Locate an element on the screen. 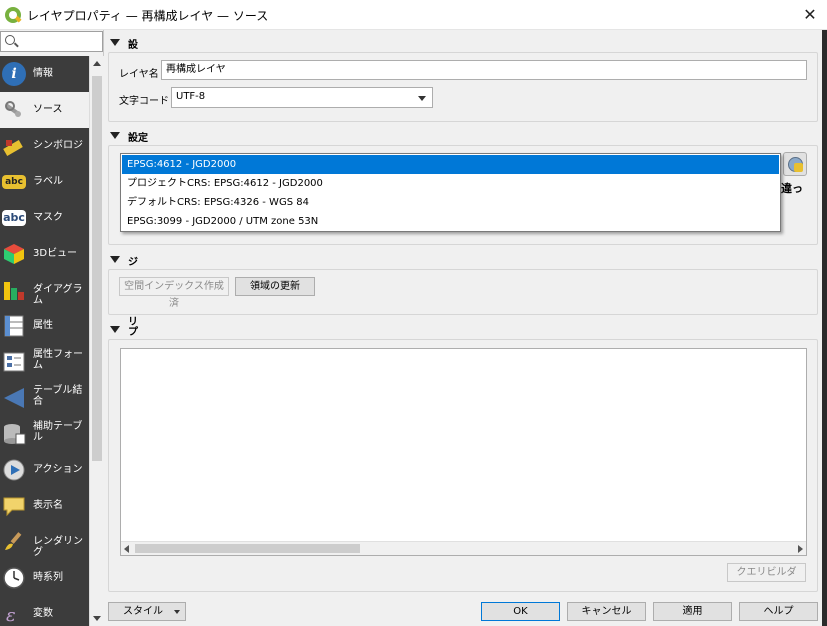 This screenshot has width=827, height=626. layer-name-input: 再構成レイヤ is located at coordinates (484, 70).